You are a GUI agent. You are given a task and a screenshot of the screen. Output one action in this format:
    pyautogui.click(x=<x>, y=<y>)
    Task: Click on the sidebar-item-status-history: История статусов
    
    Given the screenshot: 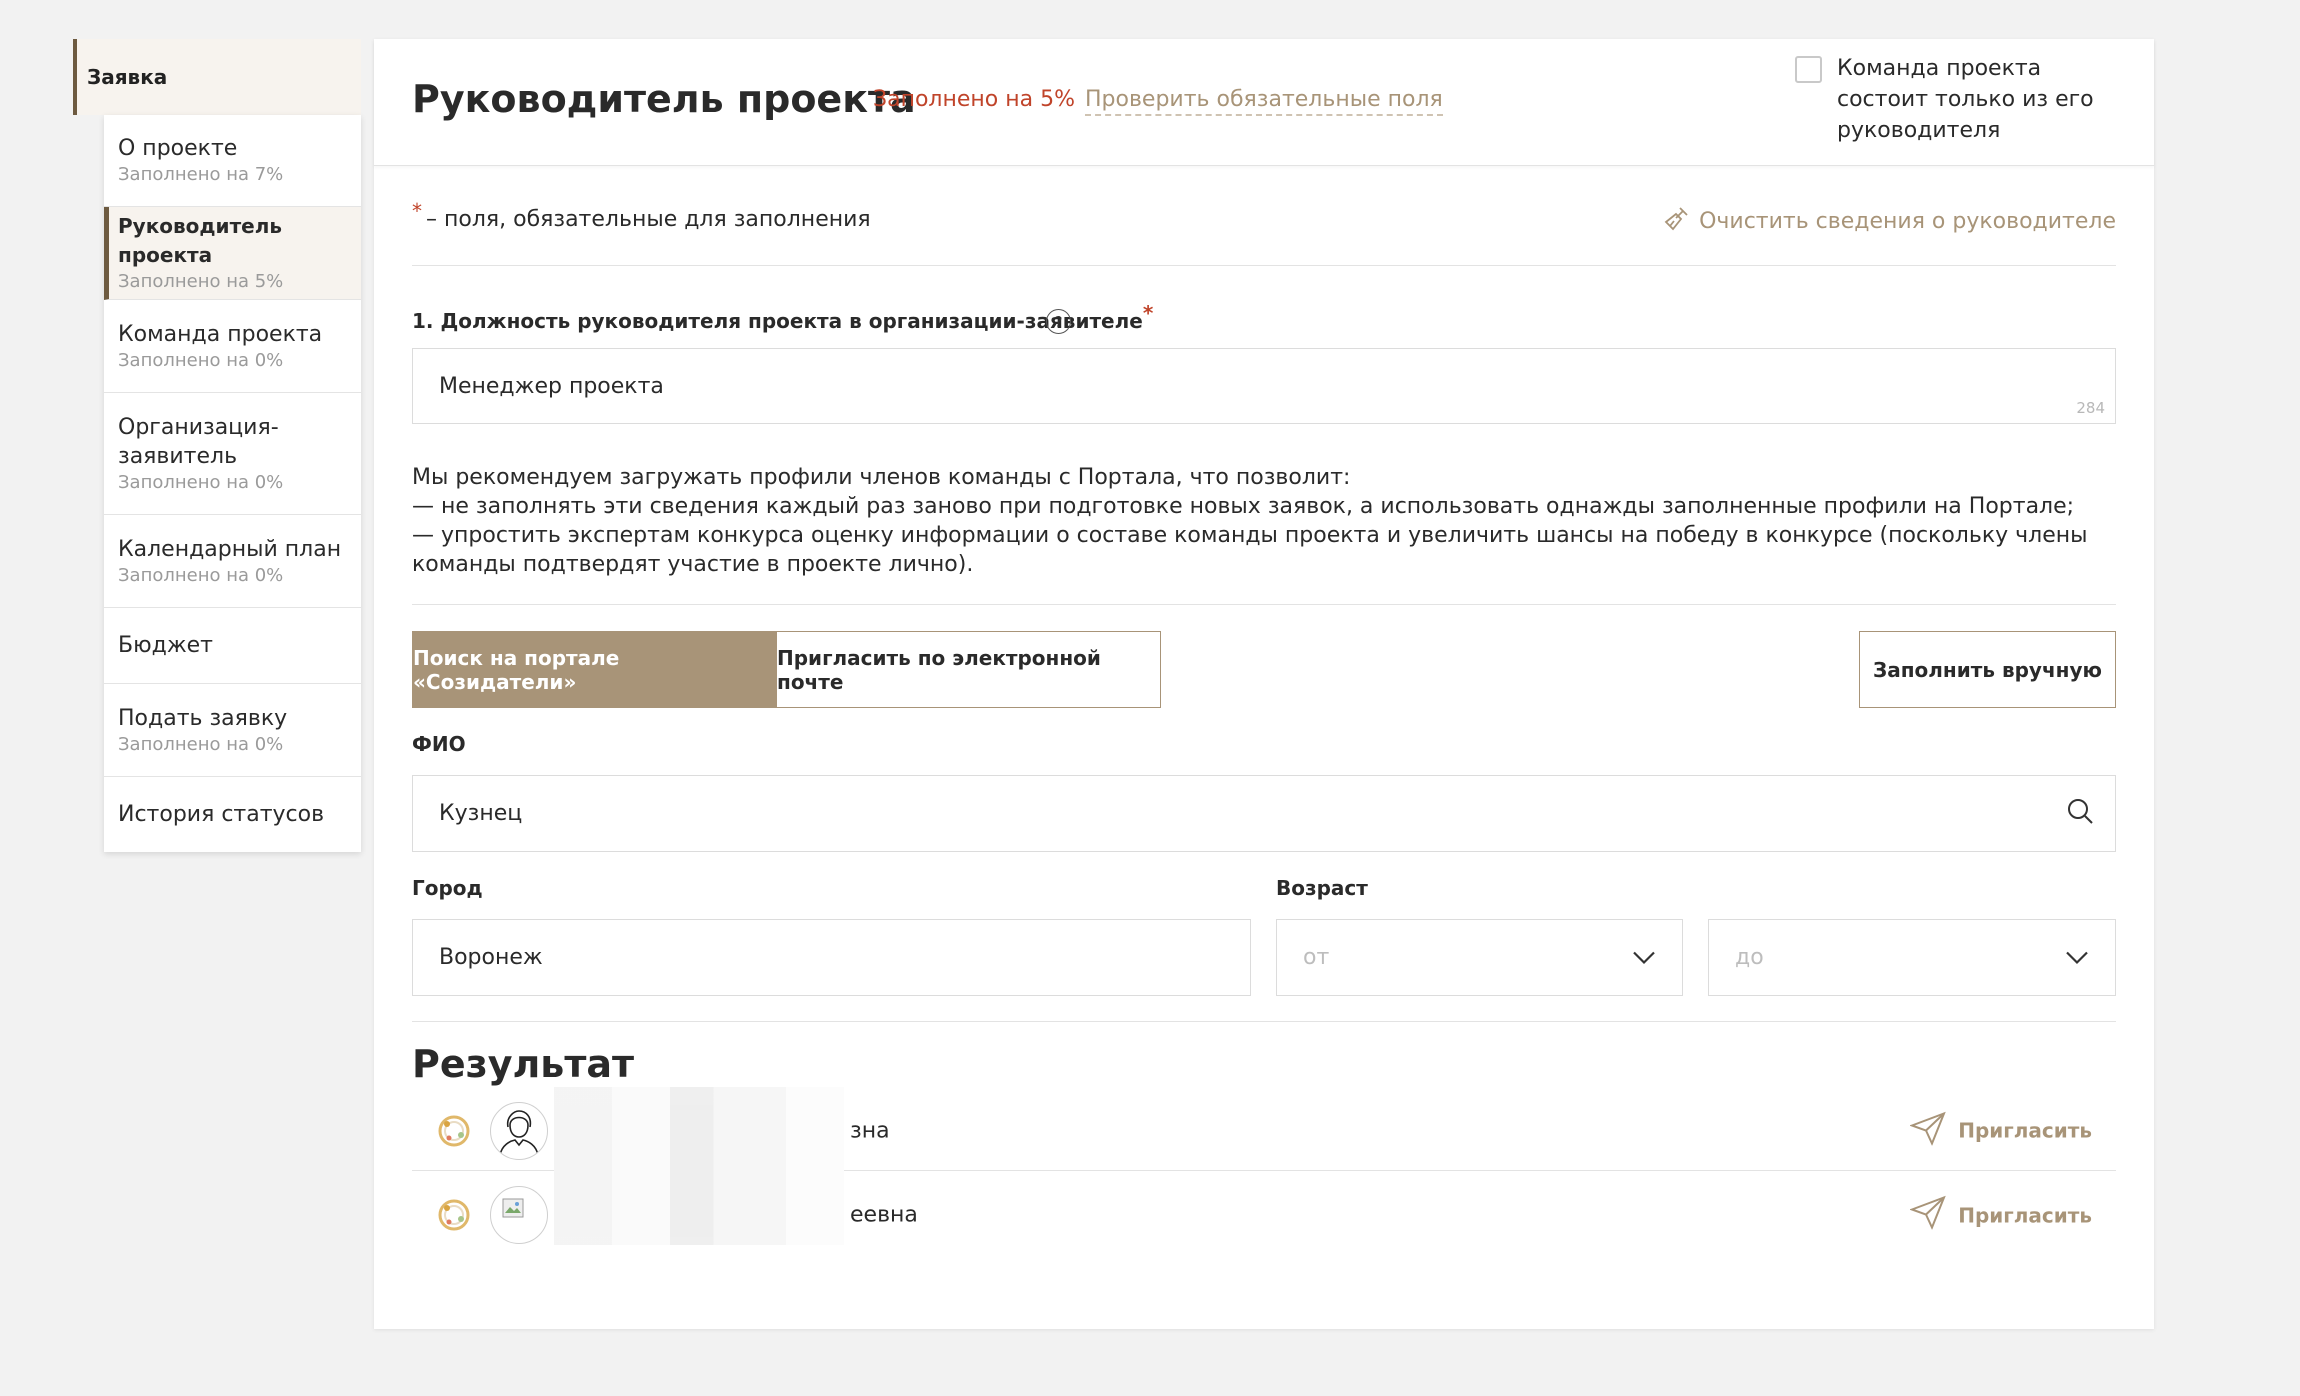 What is the action you would take?
    pyautogui.click(x=232, y=814)
    